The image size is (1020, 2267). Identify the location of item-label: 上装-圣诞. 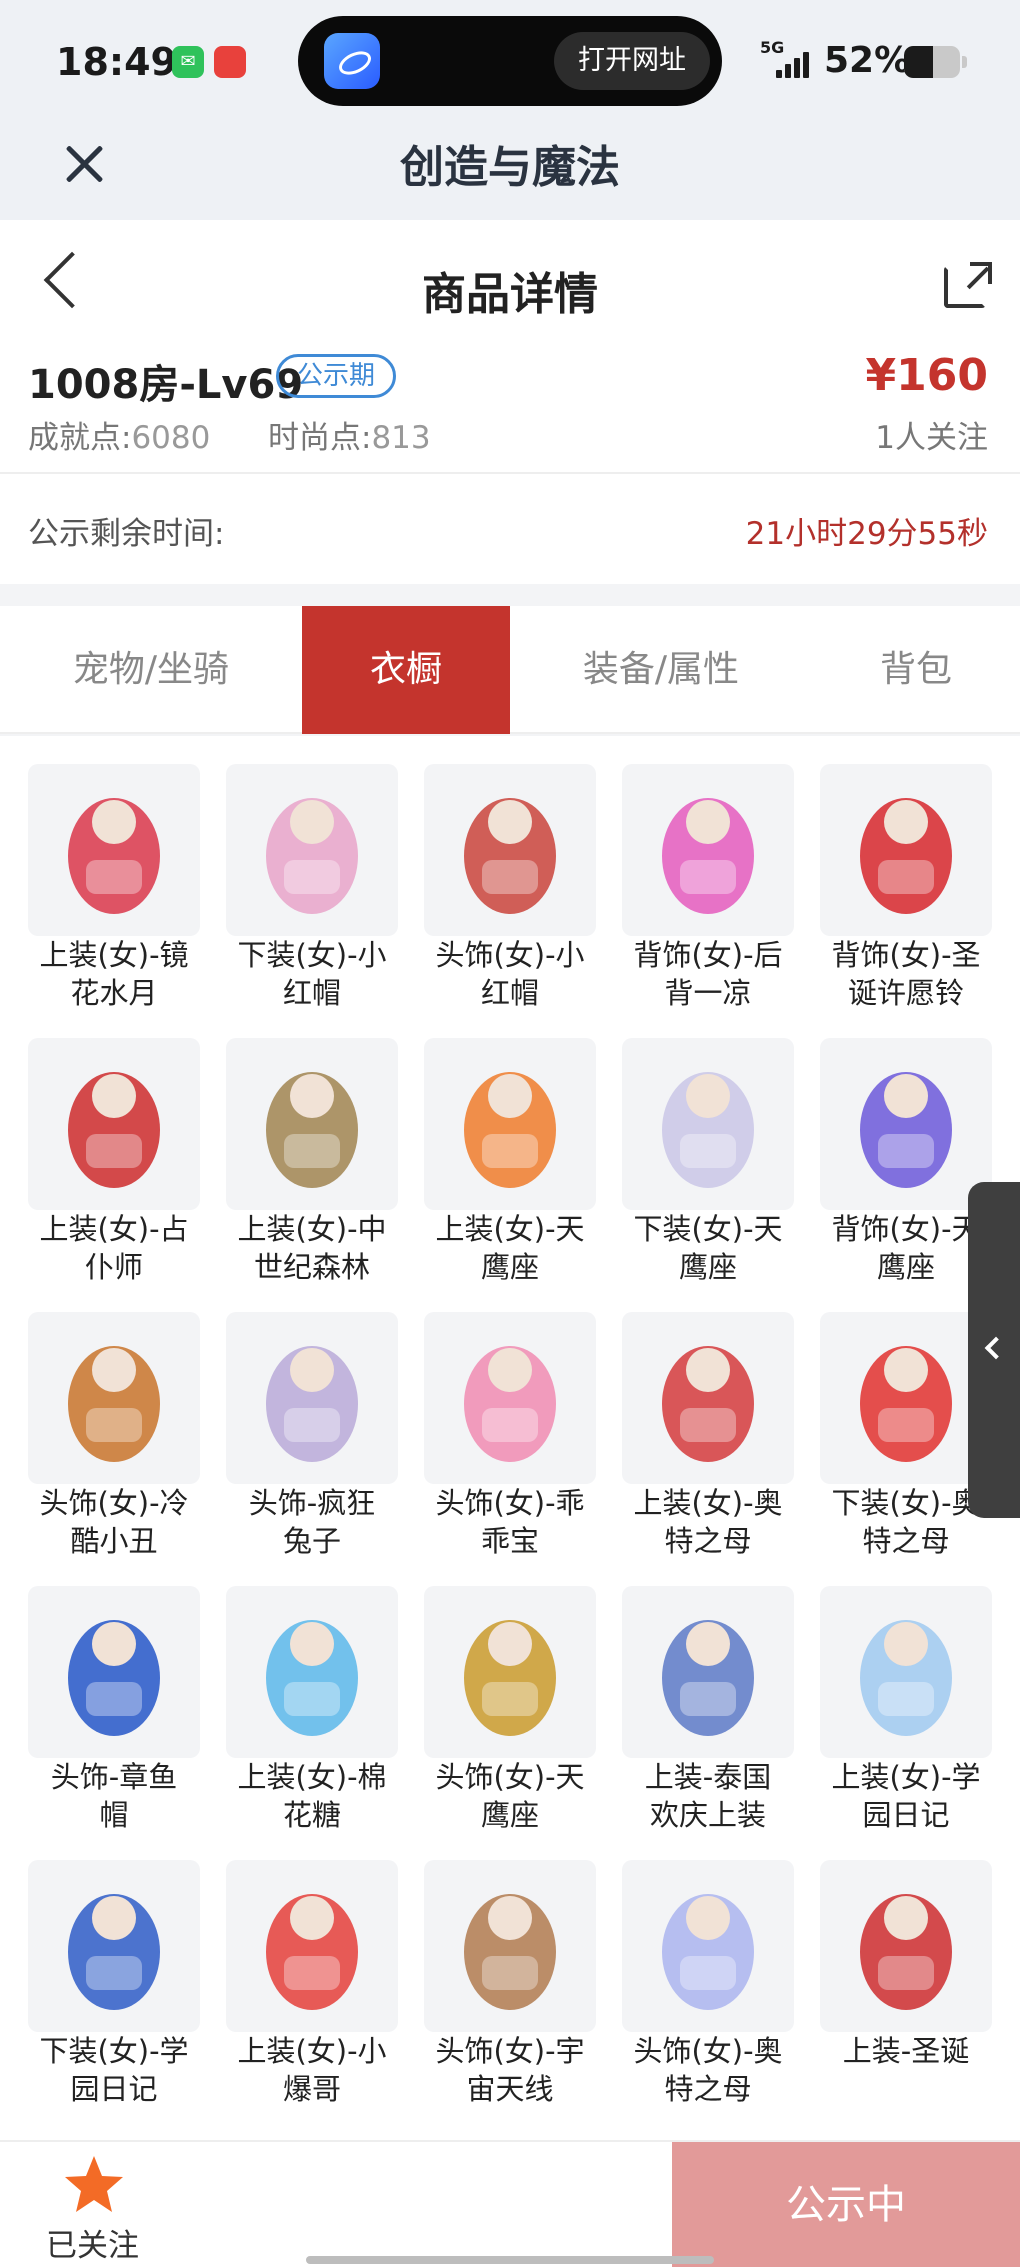
(906, 2051).